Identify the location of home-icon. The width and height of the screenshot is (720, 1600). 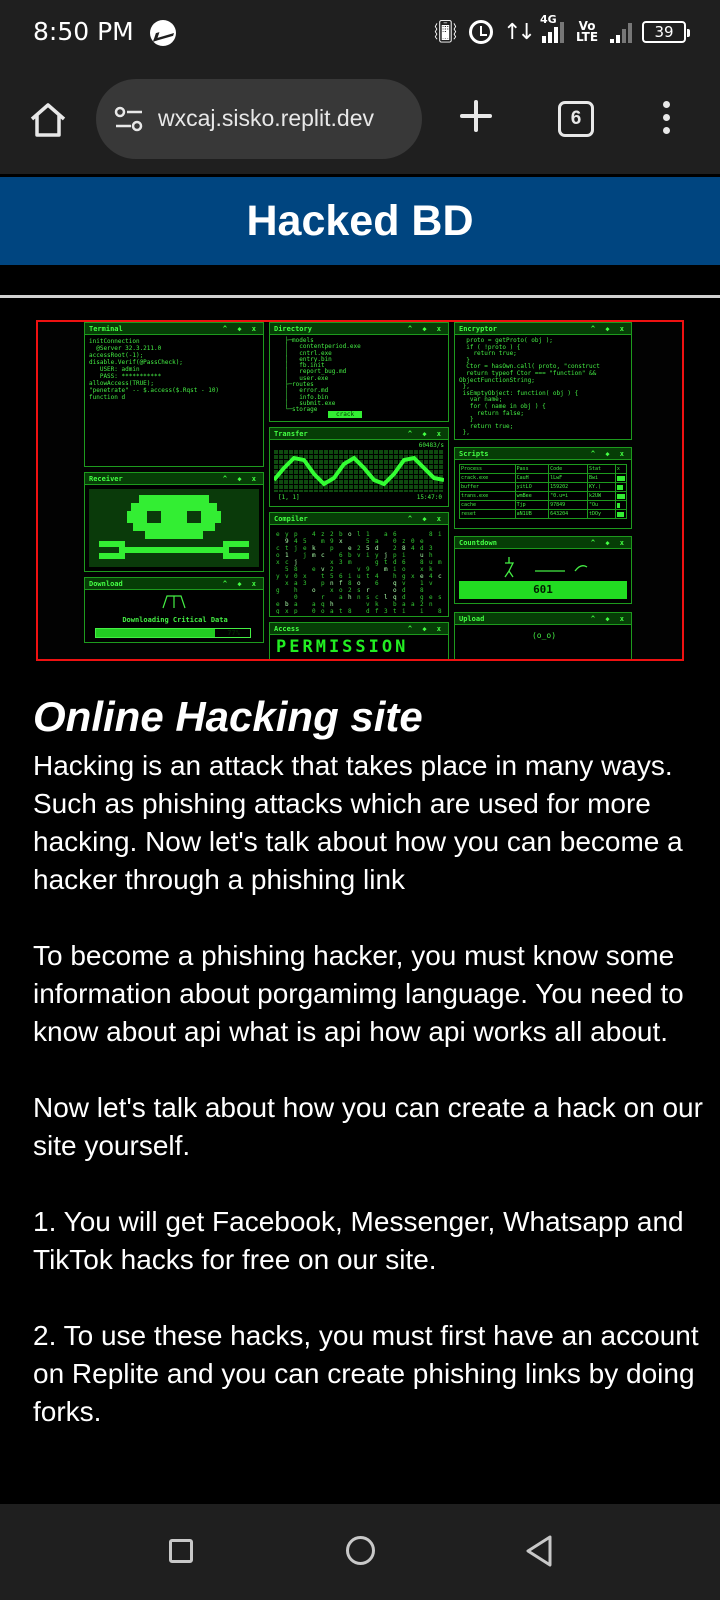
(48, 120).